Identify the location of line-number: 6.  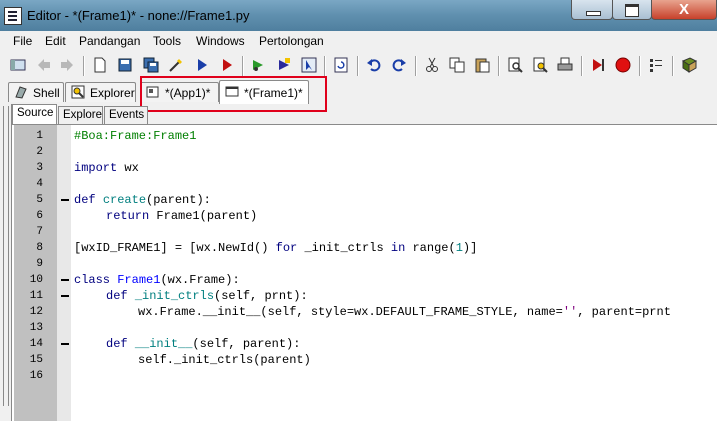
(39, 216).